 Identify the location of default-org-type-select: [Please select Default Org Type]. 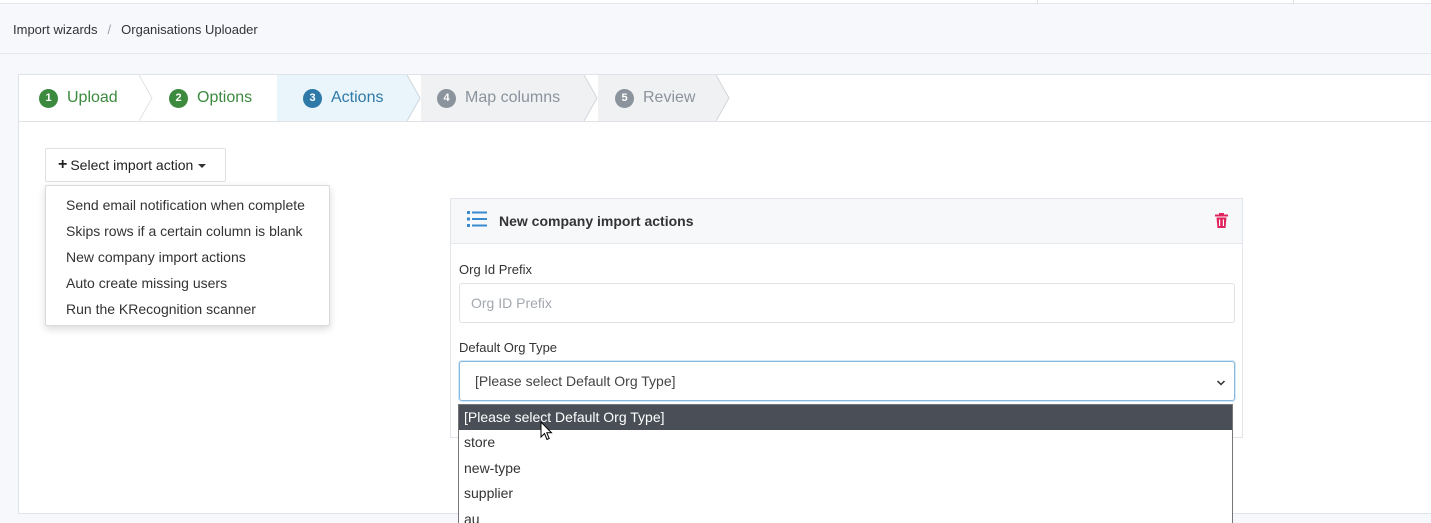
(847, 381).